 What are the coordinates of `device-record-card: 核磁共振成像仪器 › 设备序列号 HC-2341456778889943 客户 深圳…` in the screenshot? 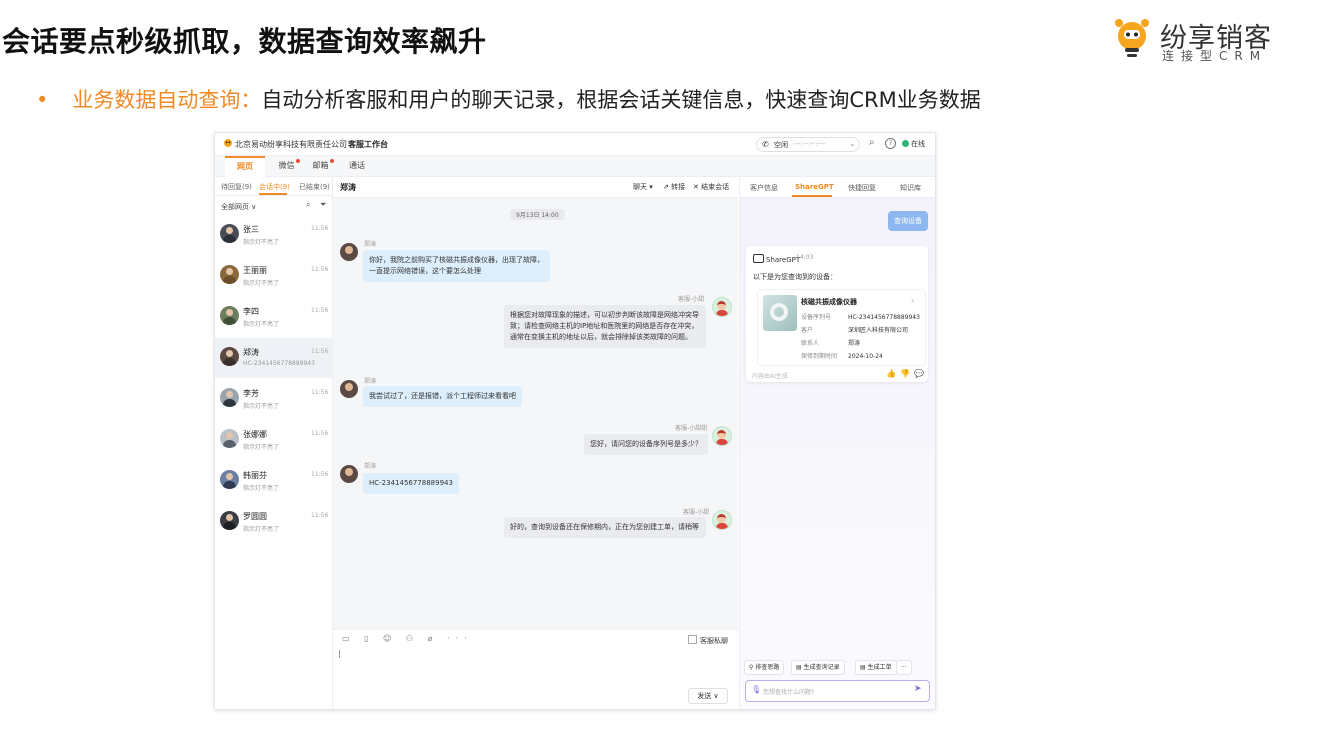 It's located at (841, 327).